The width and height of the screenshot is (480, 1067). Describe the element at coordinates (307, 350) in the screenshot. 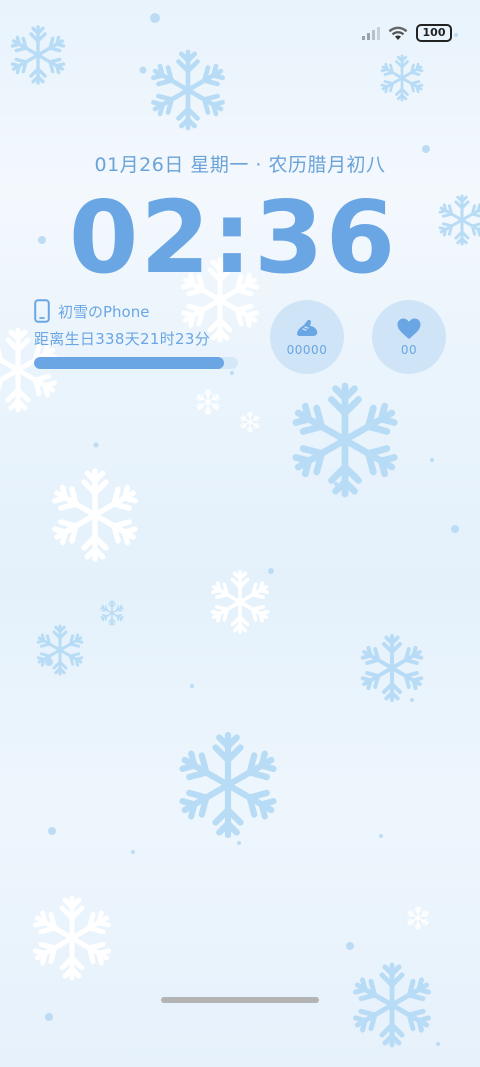

I see `steps-count: 00000` at that location.